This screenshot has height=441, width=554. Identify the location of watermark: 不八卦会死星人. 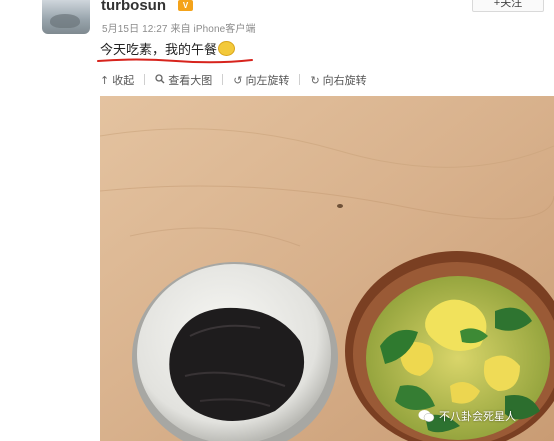
(467, 416).